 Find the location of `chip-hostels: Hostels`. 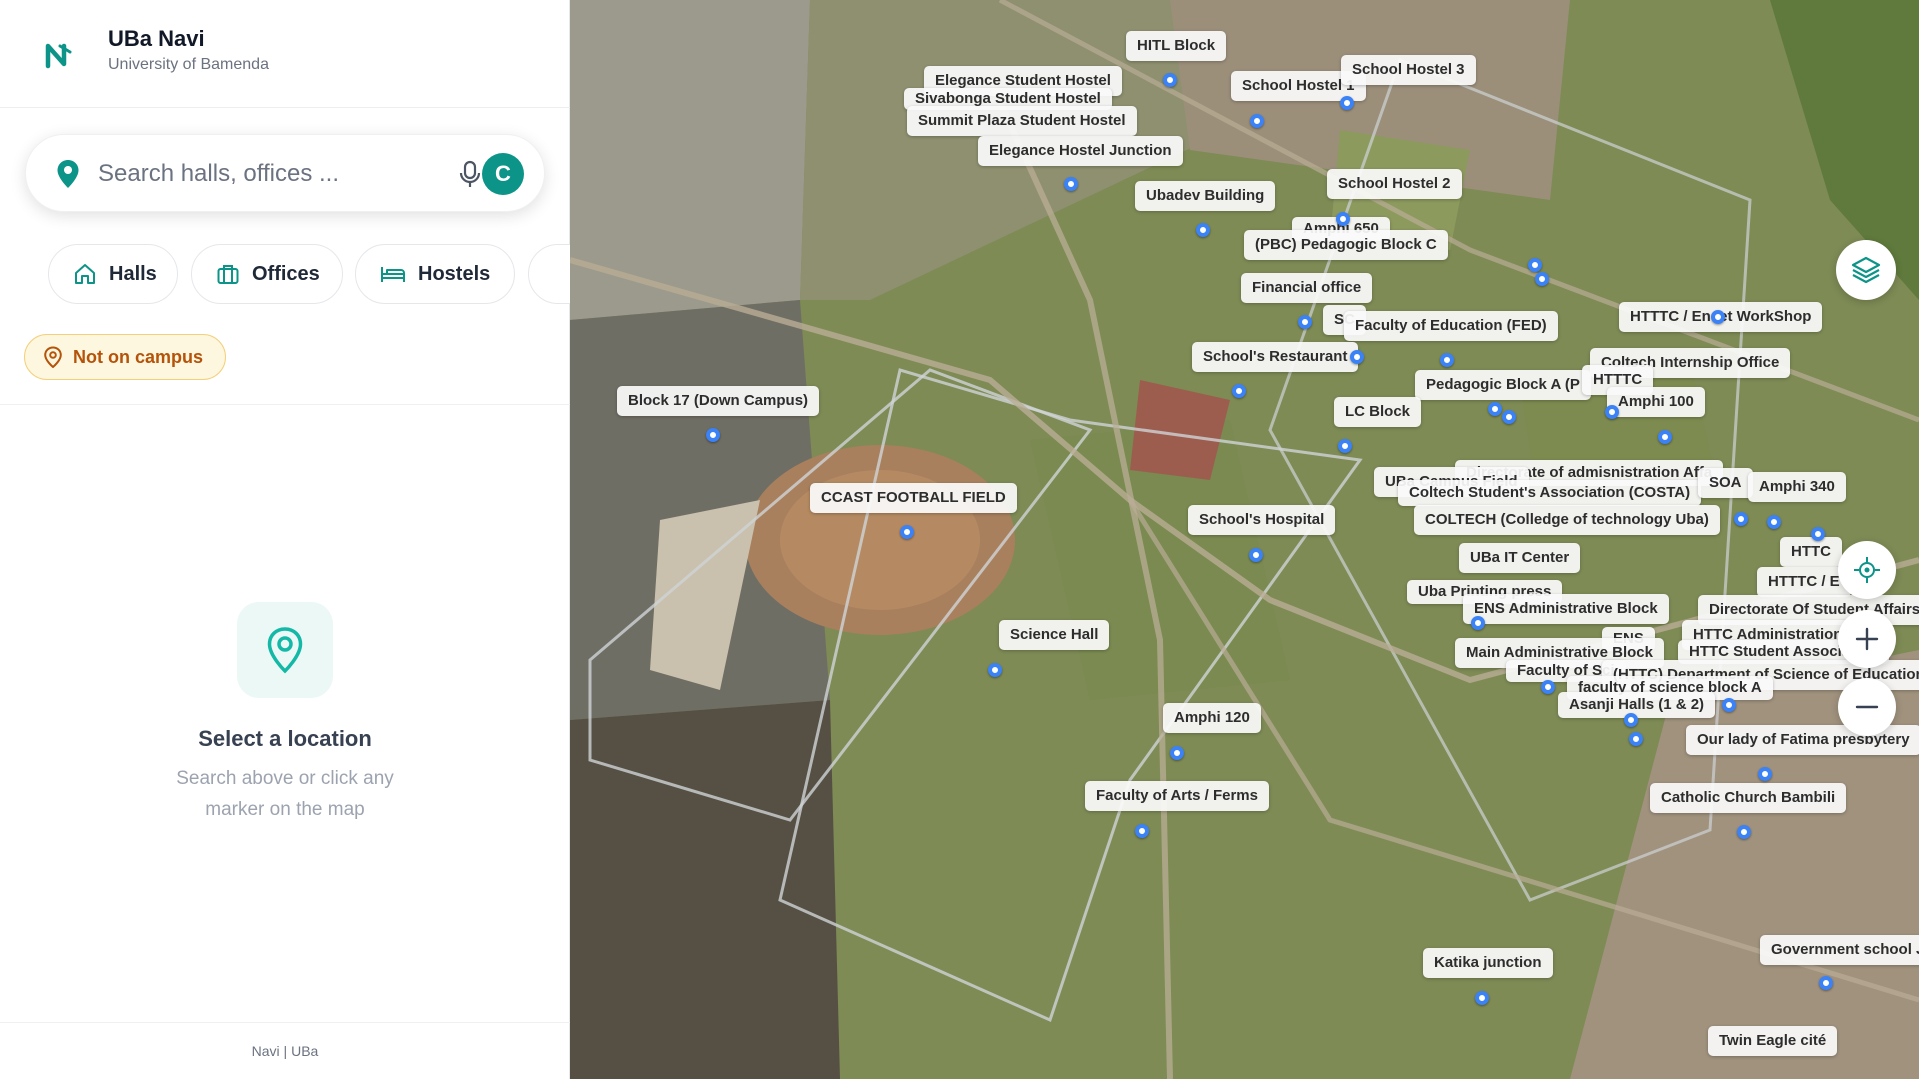

chip-hostels: Hostels is located at coordinates (435, 274).